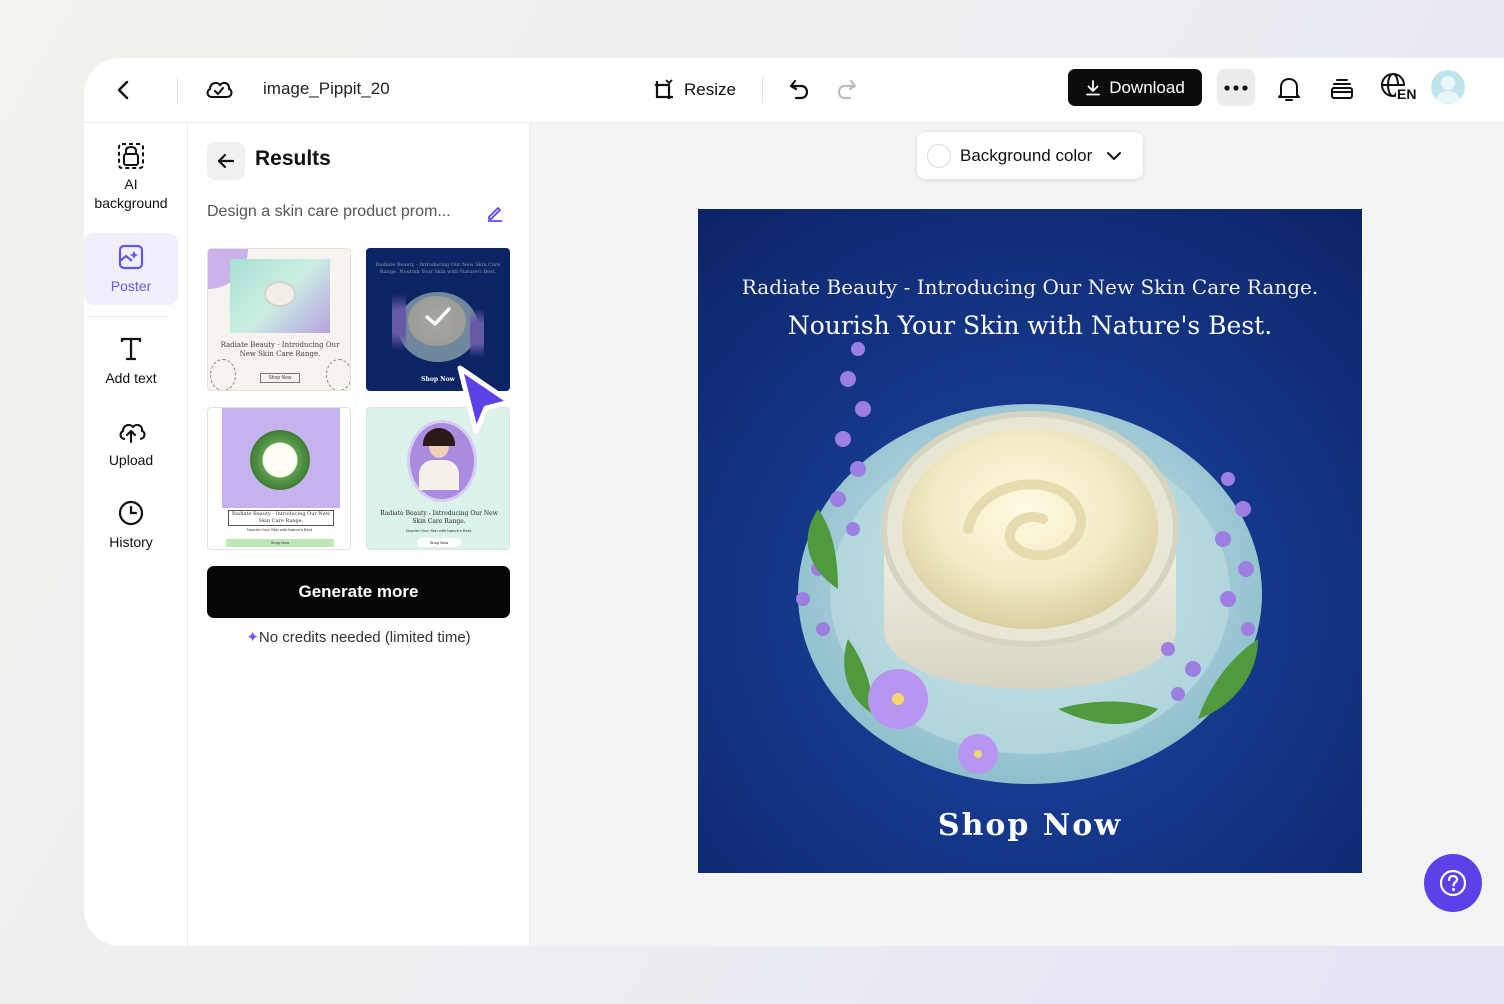  Describe the element at coordinates (1342, 89) in the screenshot. I see `layers-stack-icon` at that location.